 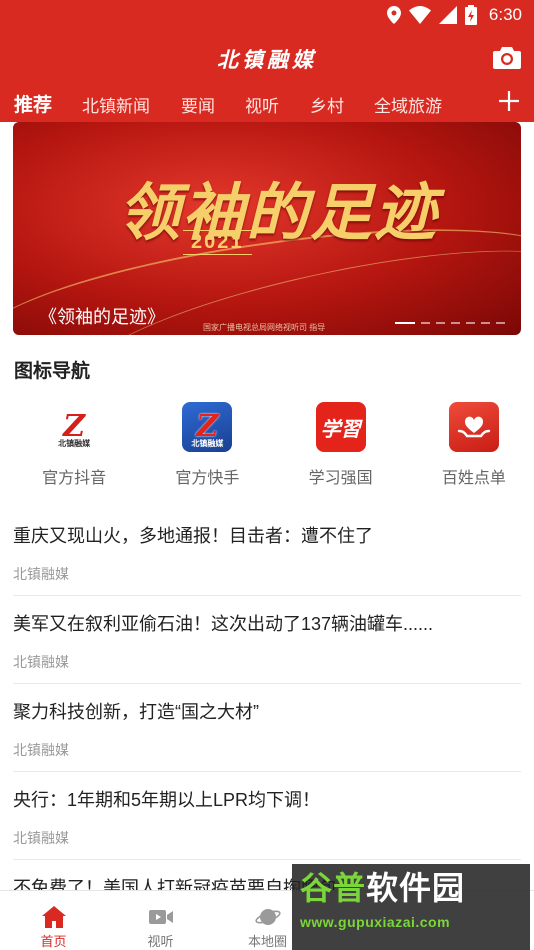 I want to click on channel-tabs: 推荐 北镇新闻 要闻 视听 乡村 全域旅游, so click(x=267, y=106).